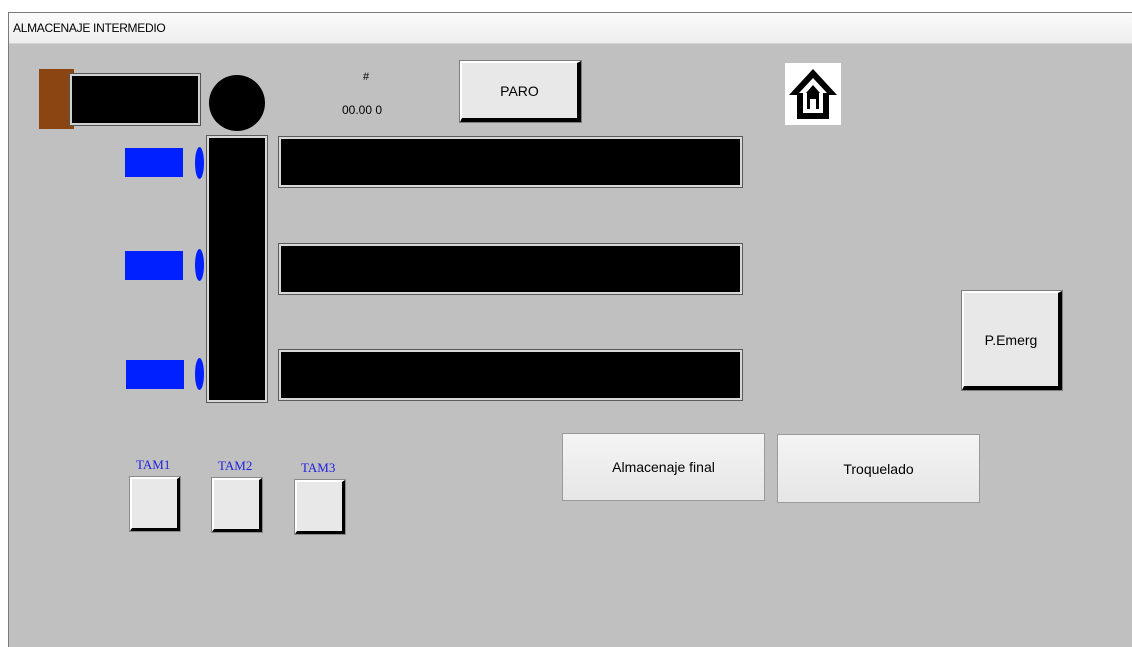 The width and height of the screenshot is (1132, 647). What do you see at coordinates (318, 467) in the screenshot?
I see `tam3-label: TAM3` at bounding box center [318, 467].